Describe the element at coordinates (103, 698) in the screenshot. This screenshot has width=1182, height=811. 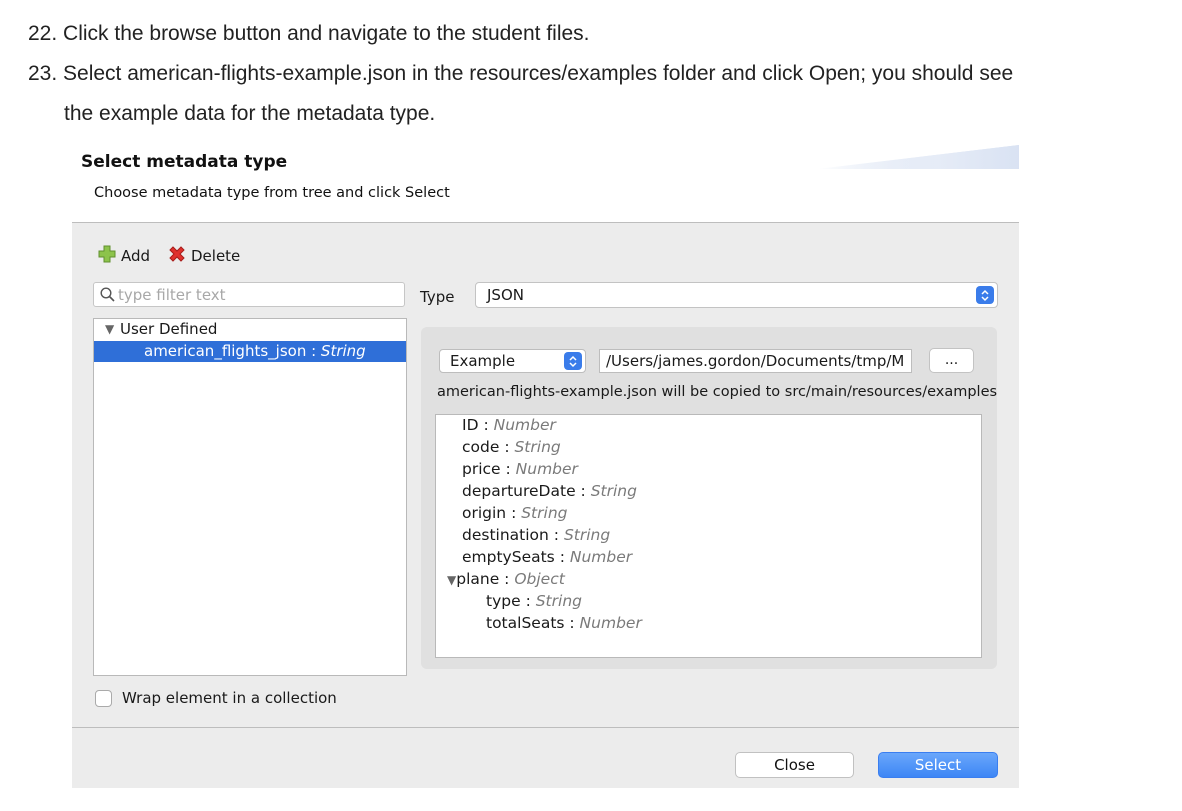
I see `wrap-collection-checkbox` at that location.